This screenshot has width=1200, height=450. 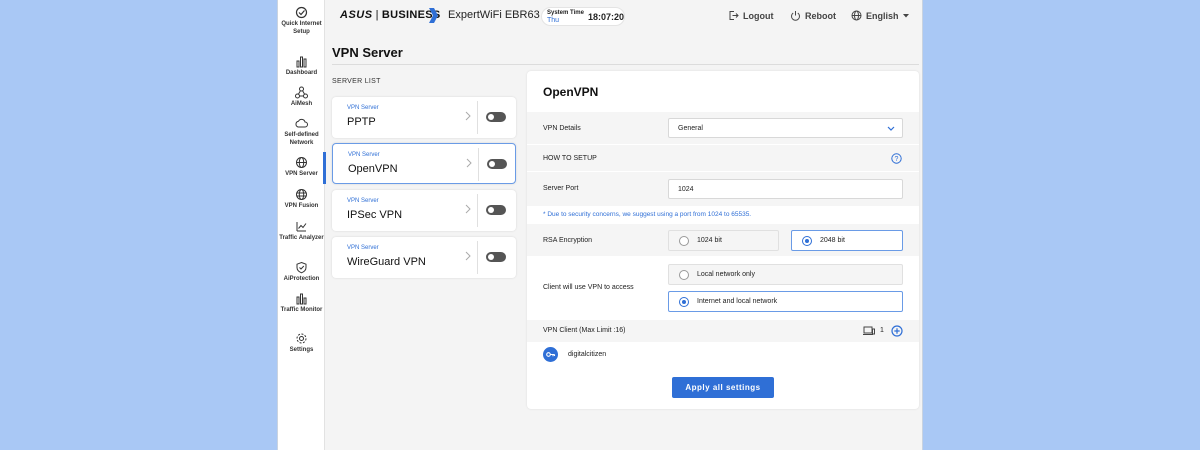 I want to click on chevron-down-icon, so click(x=891, y=128).